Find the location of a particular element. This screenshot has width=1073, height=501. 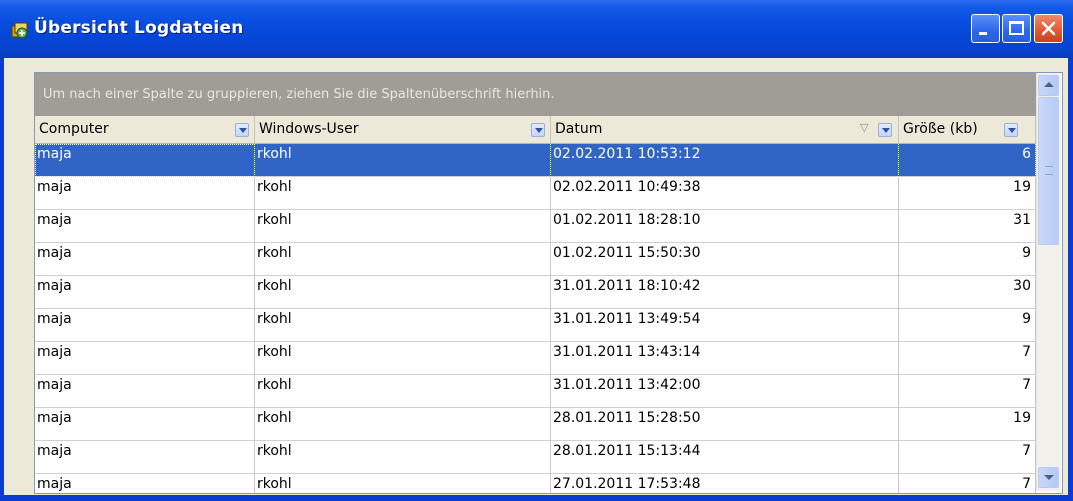

maximize-button is located at coordinates (1016, 28).